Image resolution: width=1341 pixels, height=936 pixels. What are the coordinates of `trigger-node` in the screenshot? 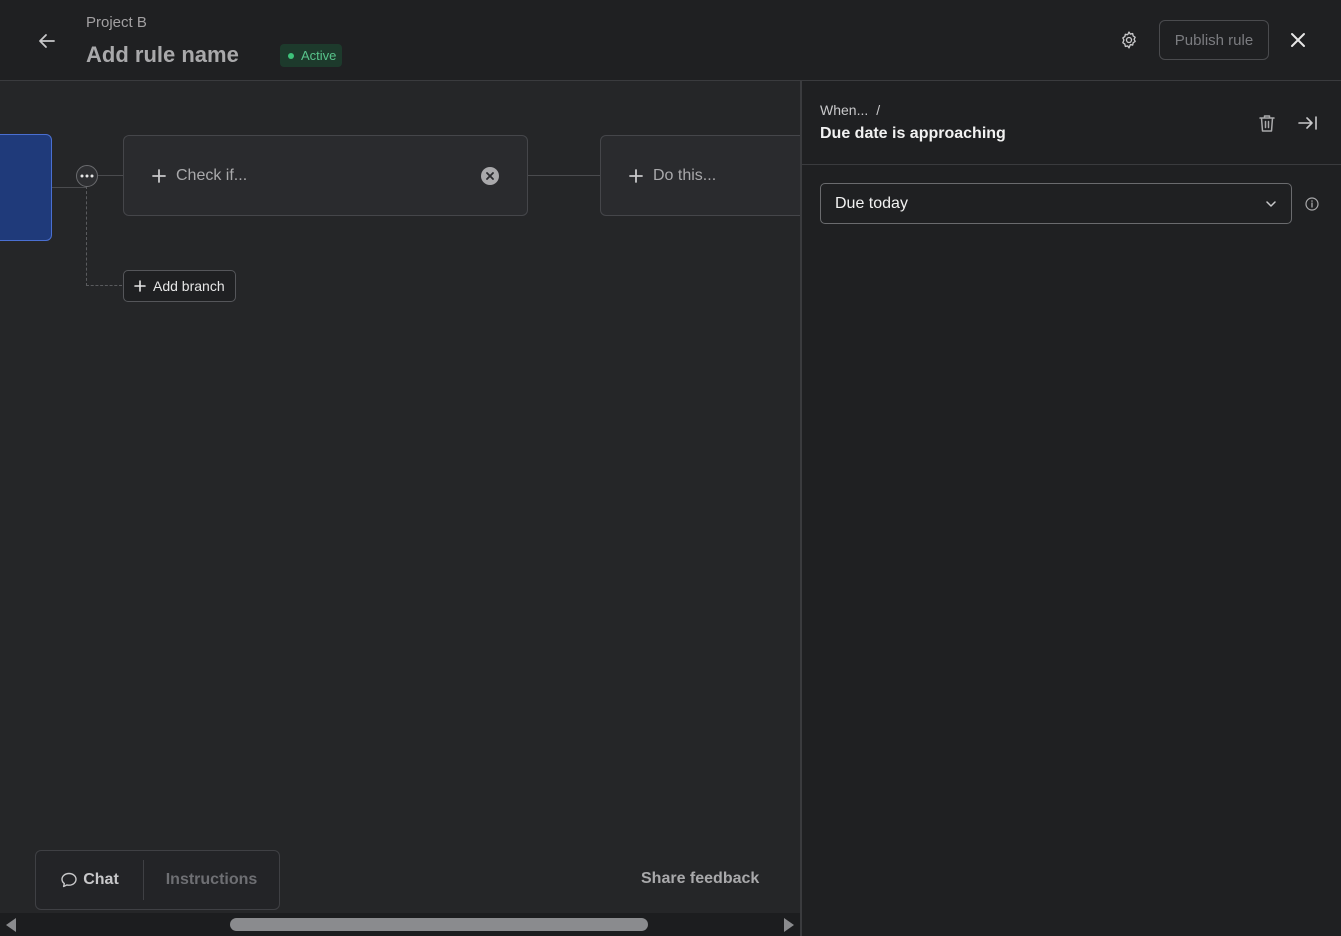 It's located at (26, 187).